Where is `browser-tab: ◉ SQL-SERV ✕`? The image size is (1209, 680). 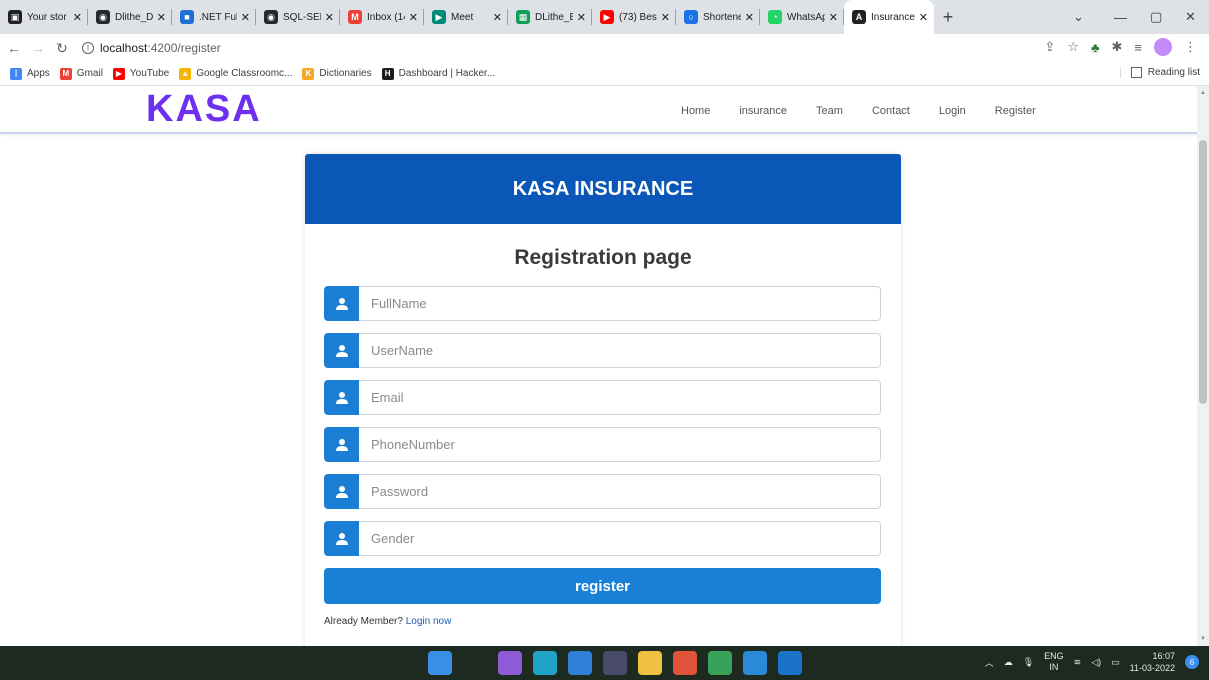 browser-tab: ◉ SQL-SERV ✕ is located at coordinates (298, 17).